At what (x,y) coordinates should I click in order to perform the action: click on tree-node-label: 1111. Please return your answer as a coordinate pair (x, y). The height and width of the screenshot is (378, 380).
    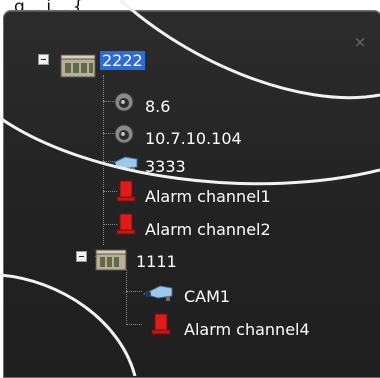
    Looking at the image, I should click on (156, 261).